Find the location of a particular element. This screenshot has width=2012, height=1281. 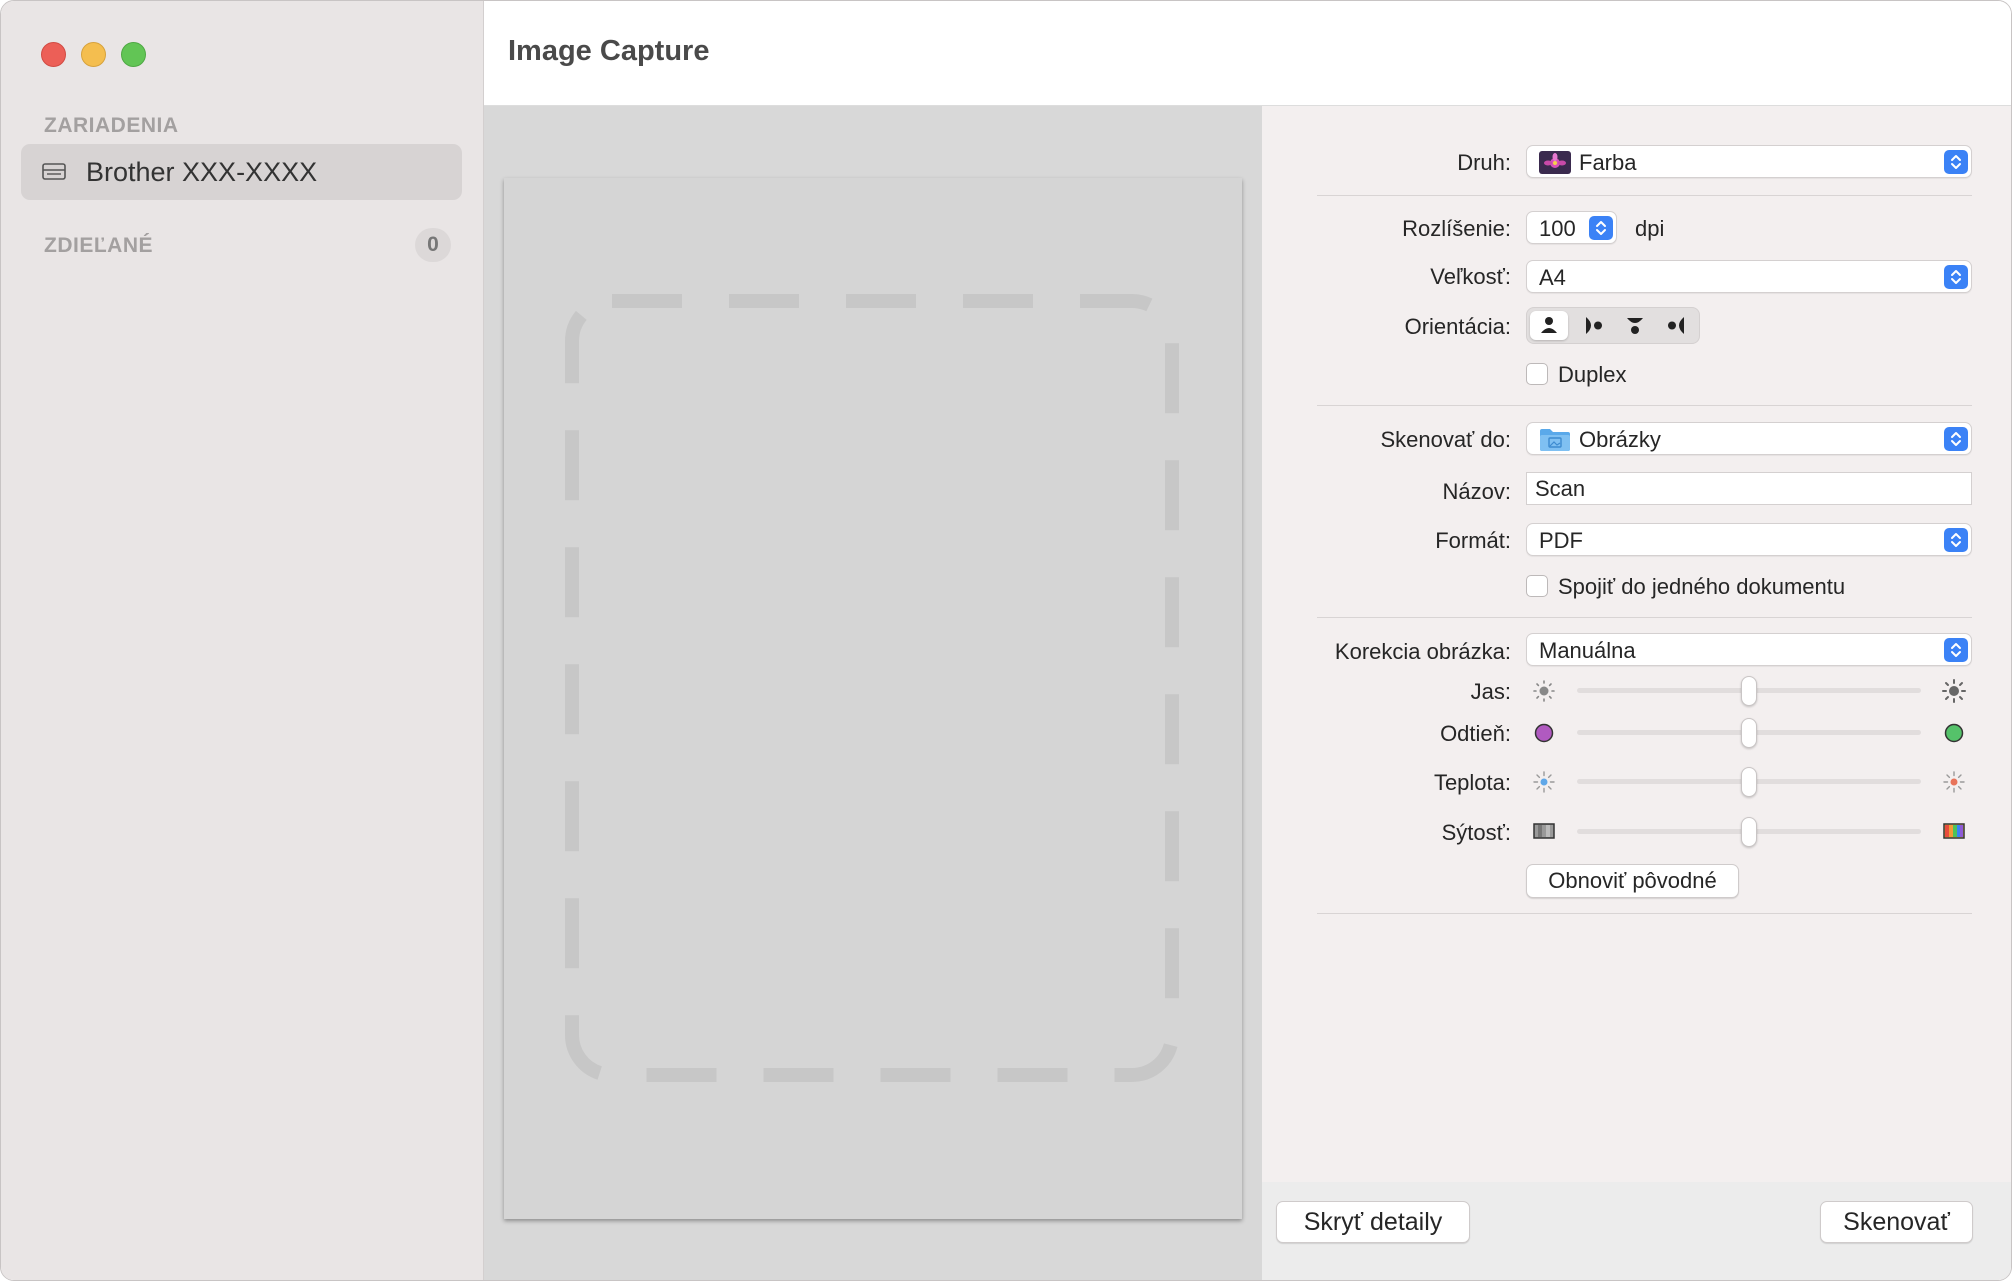

resolution-label: Rozlíšenie: is located at coordinates (1456, 228).